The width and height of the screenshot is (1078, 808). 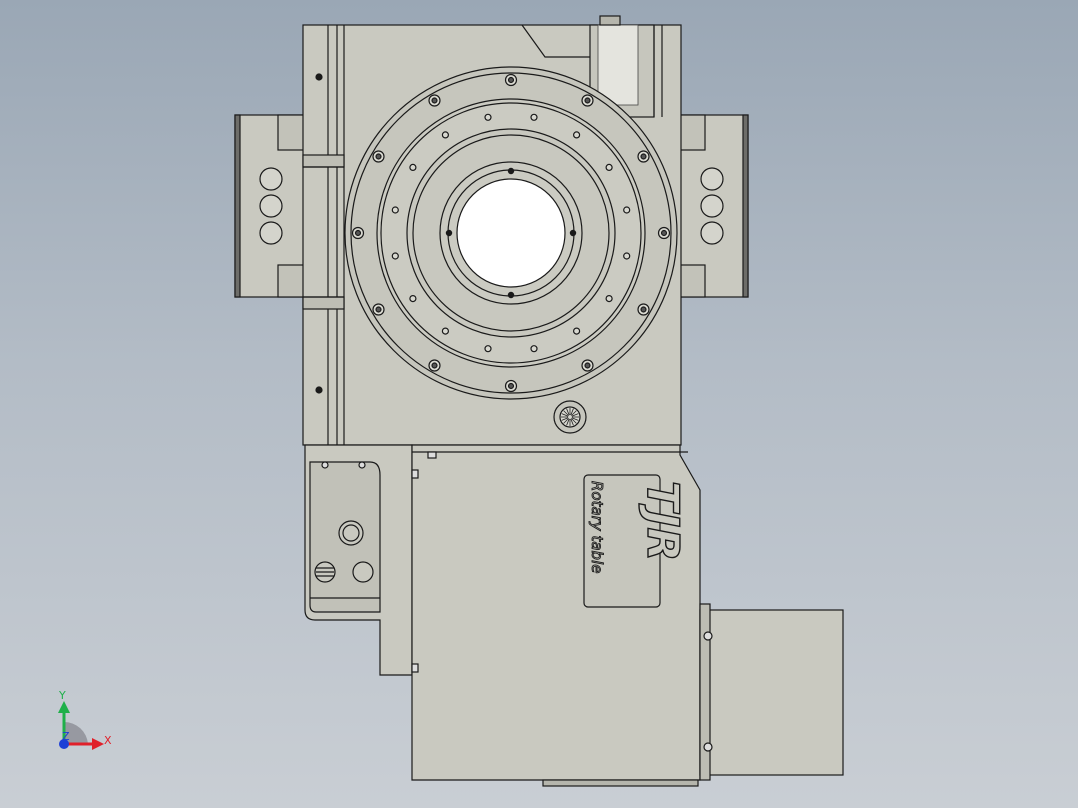 What do you see at coordinates (597, 527) in the screenshot?
I see `brand-tagline: Rotary table` at bounding box center [597, 527].